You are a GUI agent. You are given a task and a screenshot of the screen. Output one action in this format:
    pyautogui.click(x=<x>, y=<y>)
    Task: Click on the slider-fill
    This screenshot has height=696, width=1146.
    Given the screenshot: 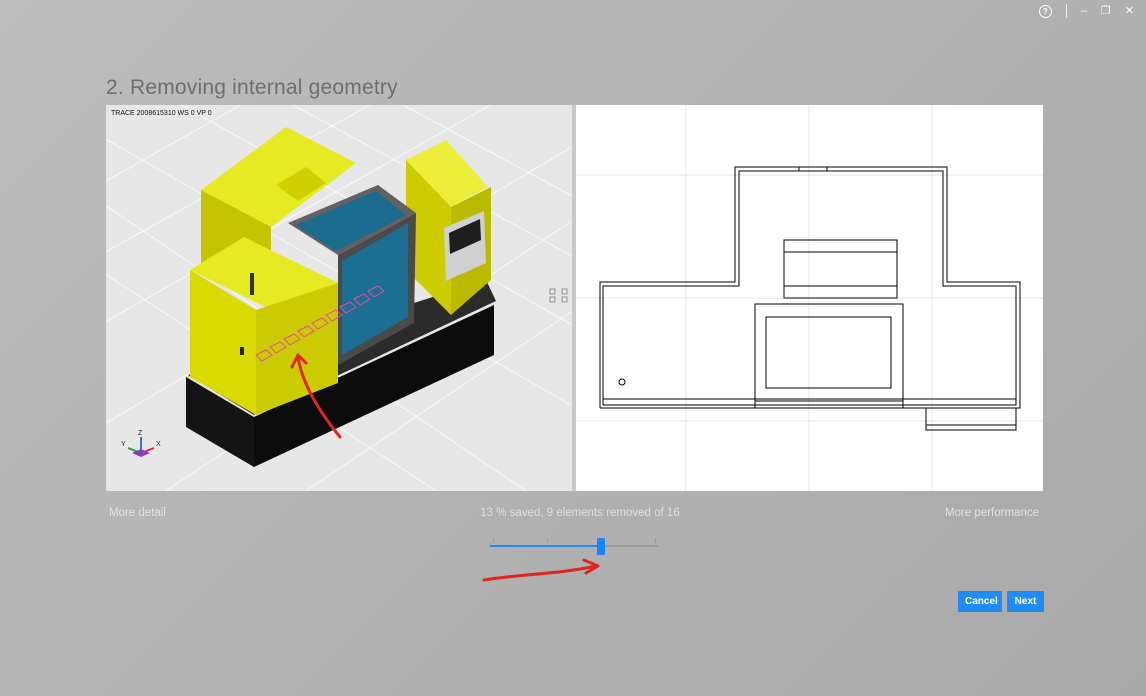 What is the action you would take?
    pyautogui.click(x=545, y=546)
    